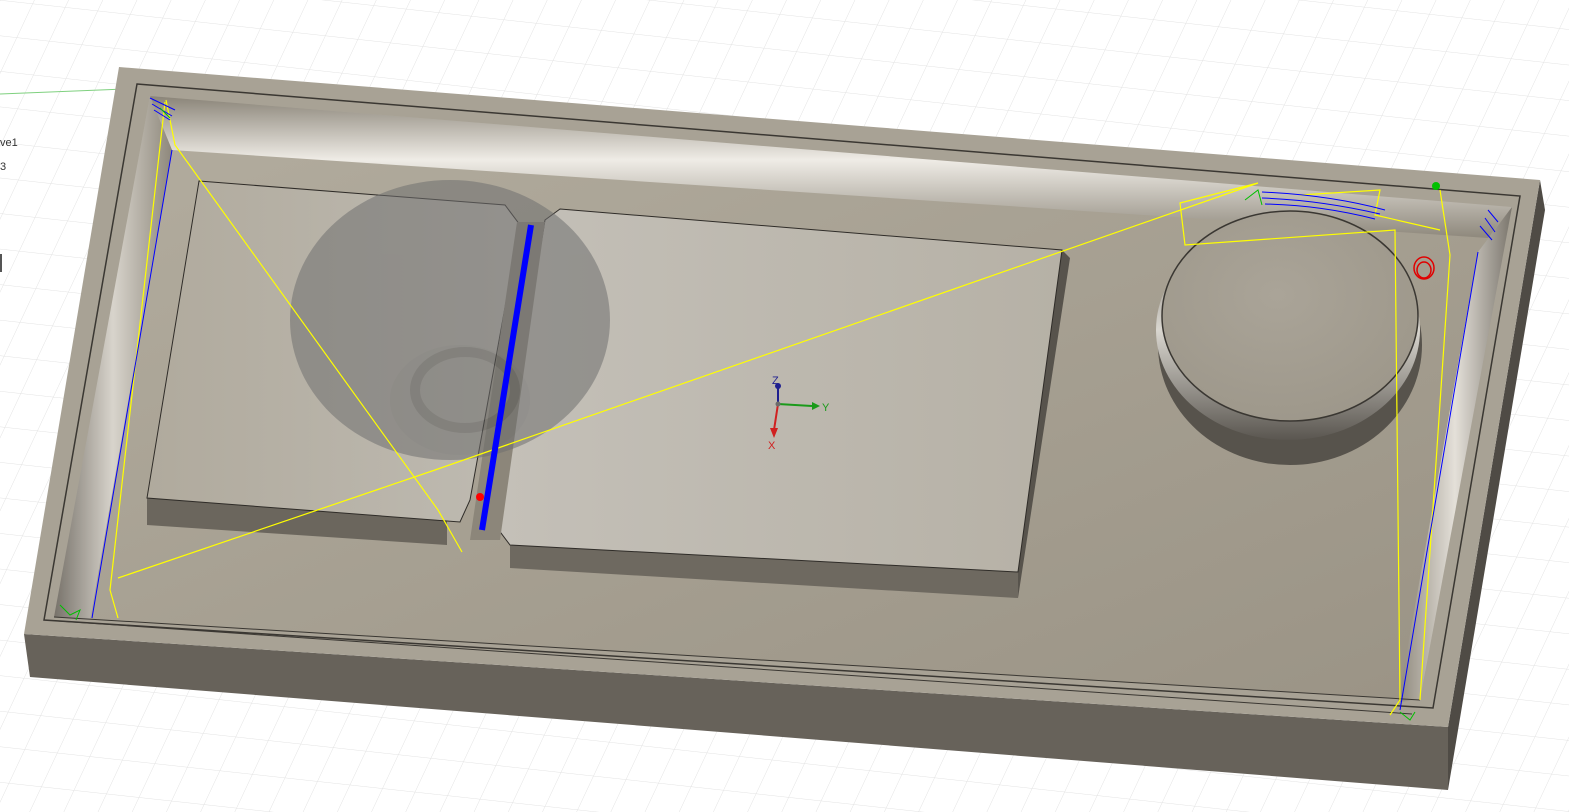  Describe the element at coordinates (9, 143) in the screenshot. I see `browser-item-fragment-1: ve1` at that location.